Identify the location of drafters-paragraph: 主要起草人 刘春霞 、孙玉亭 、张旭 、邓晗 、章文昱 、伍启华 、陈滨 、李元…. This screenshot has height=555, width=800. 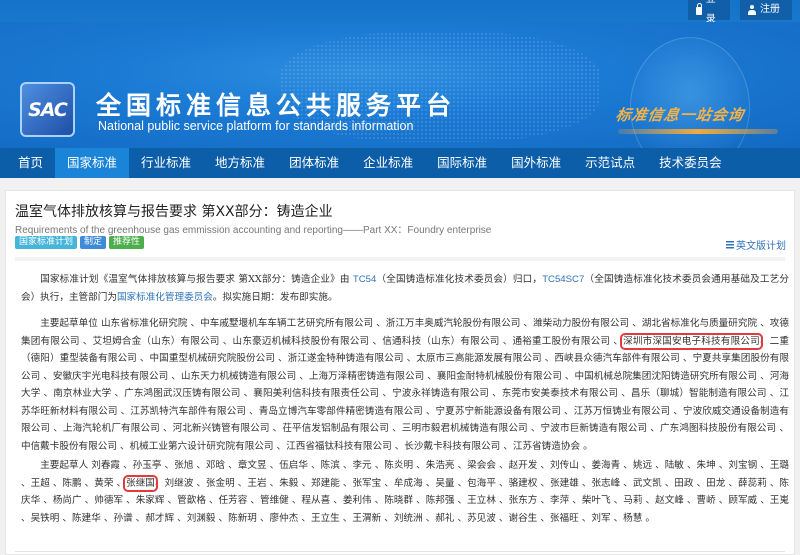
(405, 492).